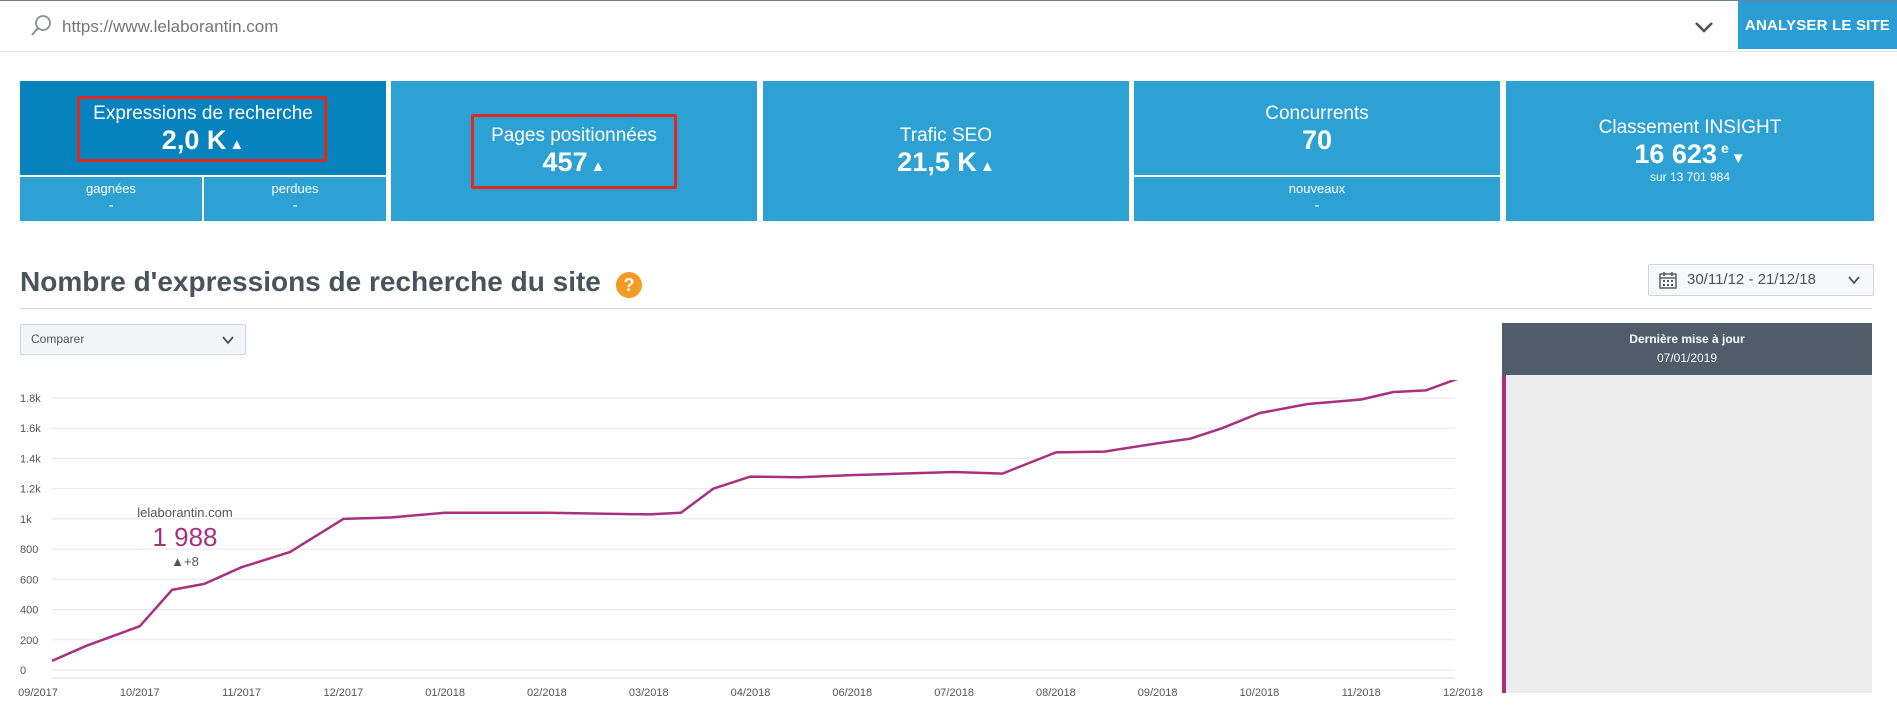 Image resolution: width=1897 pixels, height=713 pixels. I want to click on compare-select-label: Comparer, so click(58, 339).